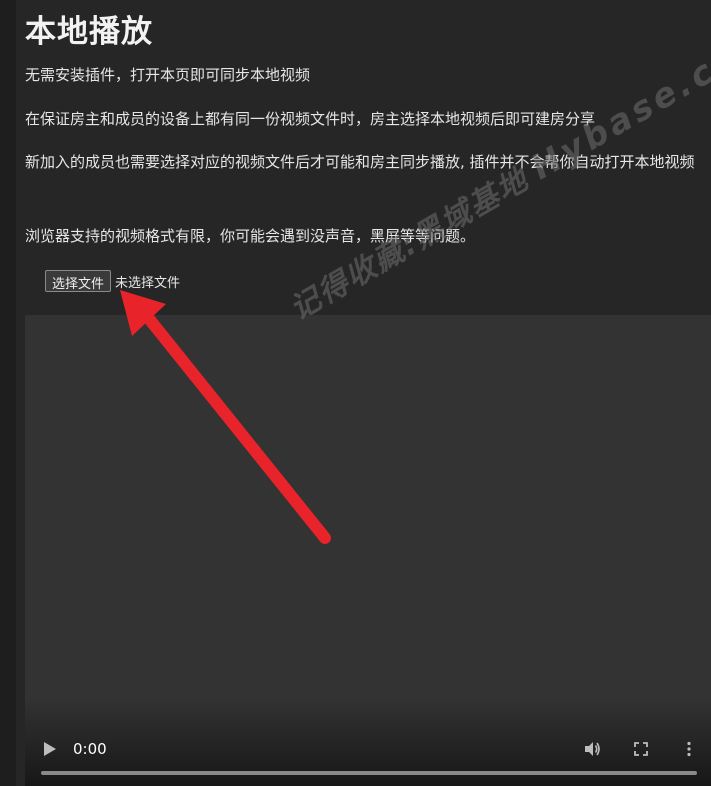  I want to click on volume-icon, so click(592, 749).